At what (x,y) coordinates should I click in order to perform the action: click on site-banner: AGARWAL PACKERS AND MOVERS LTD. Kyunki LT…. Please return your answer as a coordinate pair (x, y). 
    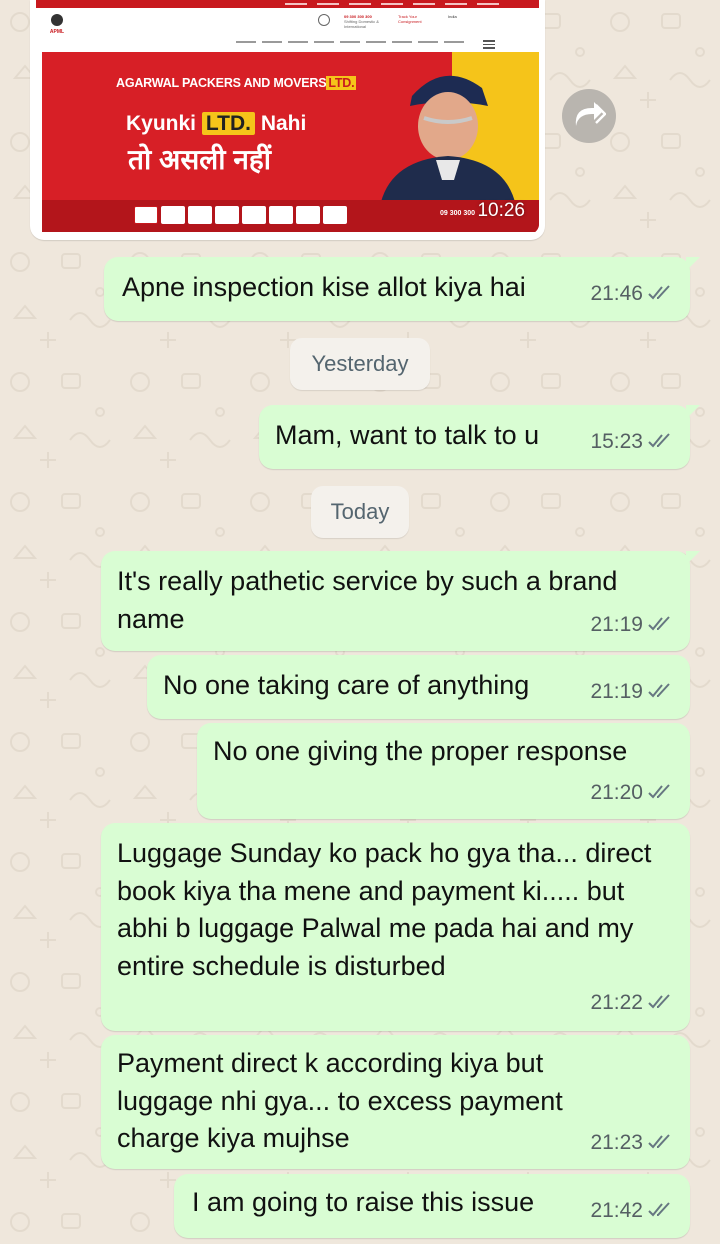
    Looking at the image, I should click on (290, 142).